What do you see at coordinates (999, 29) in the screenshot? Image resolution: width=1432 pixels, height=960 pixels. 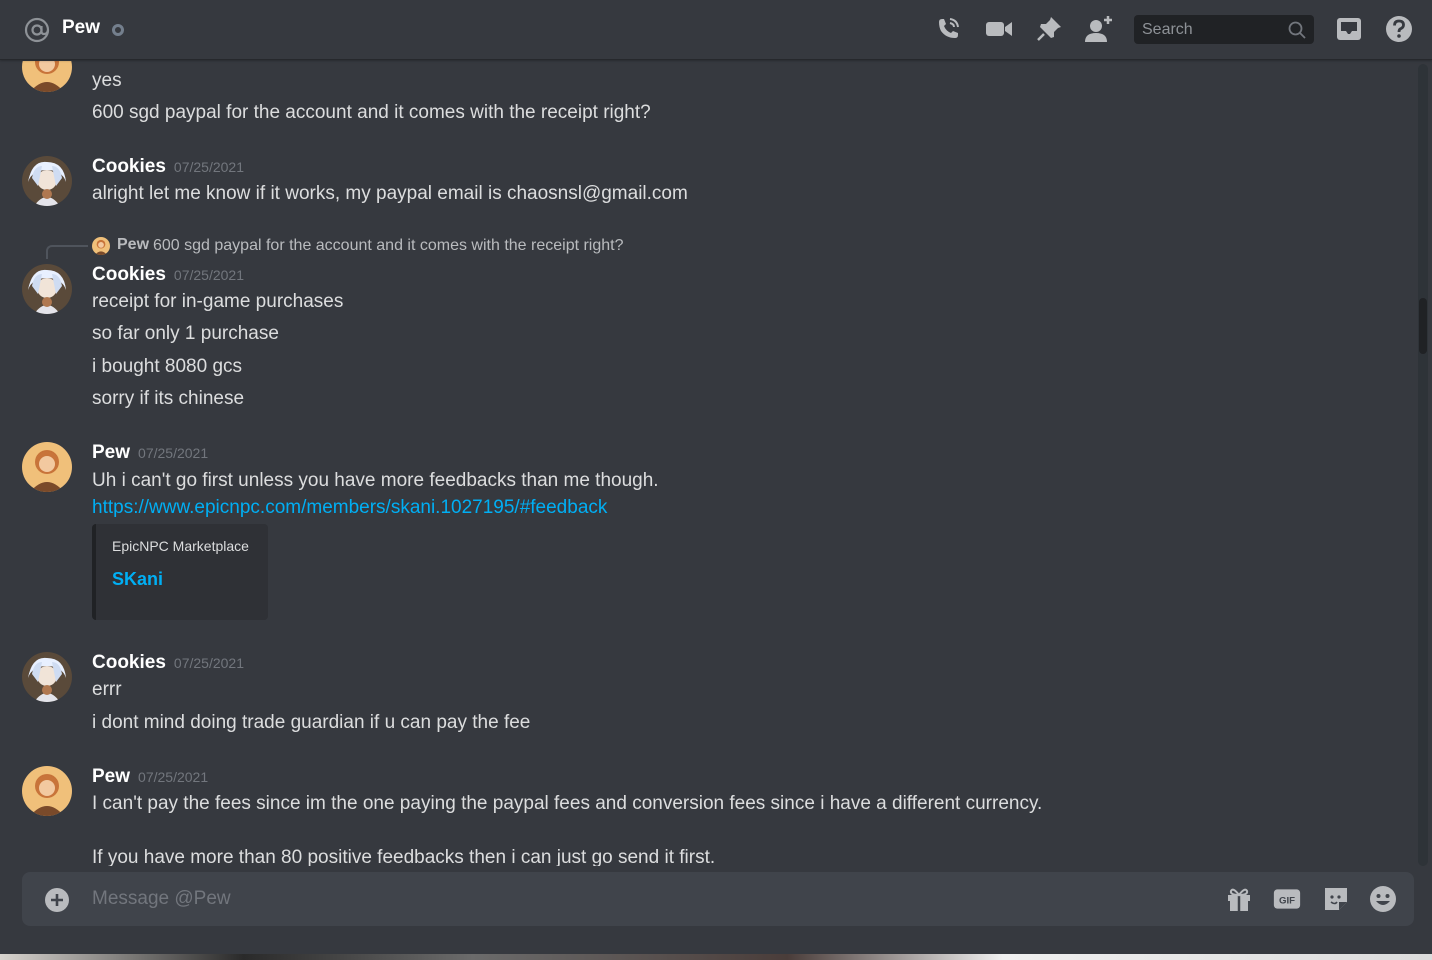 I see `video-icon` at bounding box center [999, 29].